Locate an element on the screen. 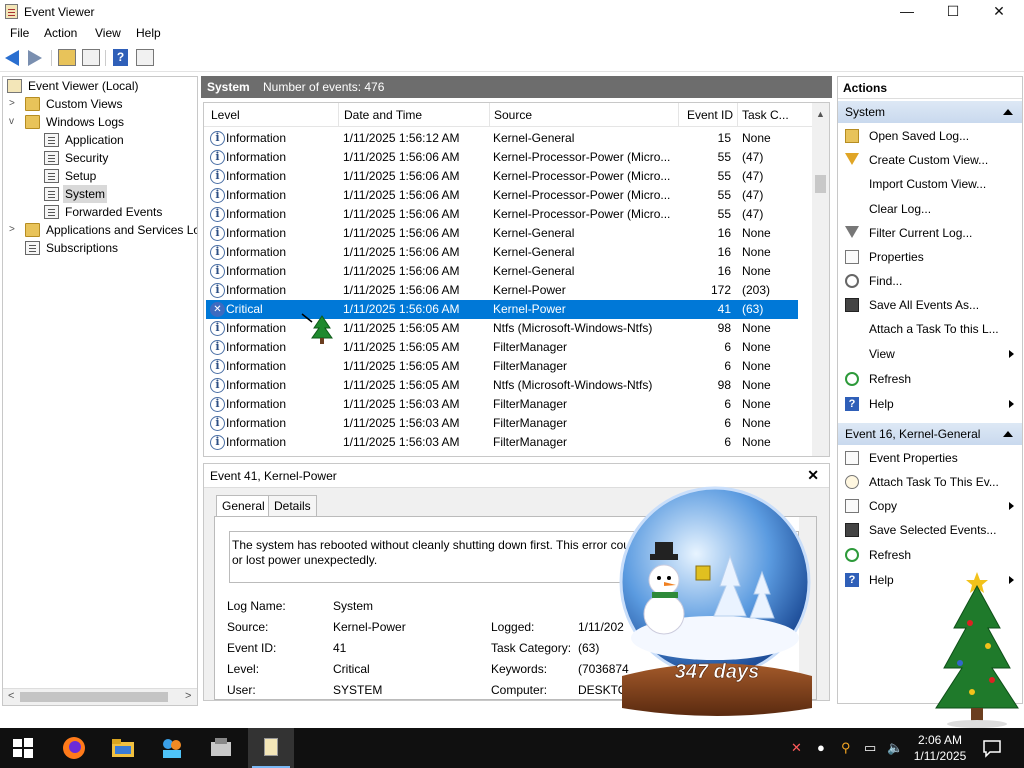 This screenshot has height=768, width=1024. column-date-time: Date and Time is located at coordinates (383, 115).